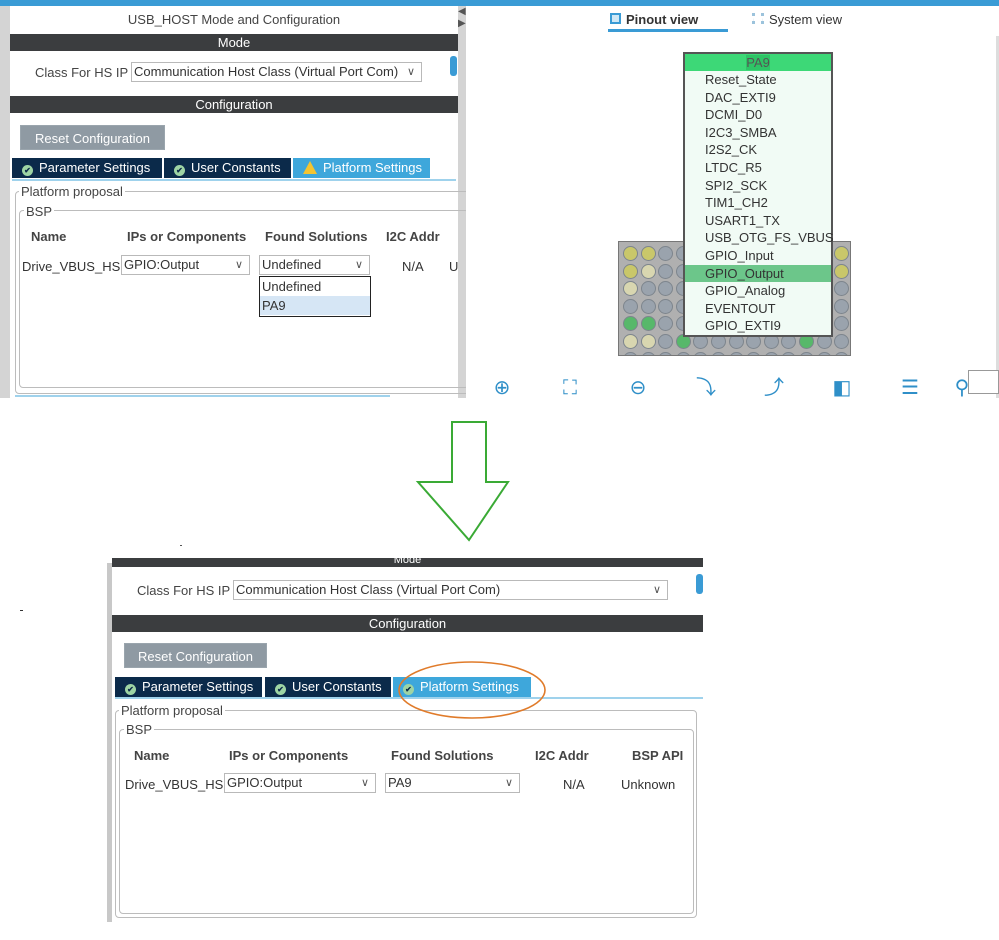 This screenshot has height=940, width=999. Describe the element at coordinates (758, 203) in the screenshot. I see `pin-menu-item: TIM1_CH2` at that location.